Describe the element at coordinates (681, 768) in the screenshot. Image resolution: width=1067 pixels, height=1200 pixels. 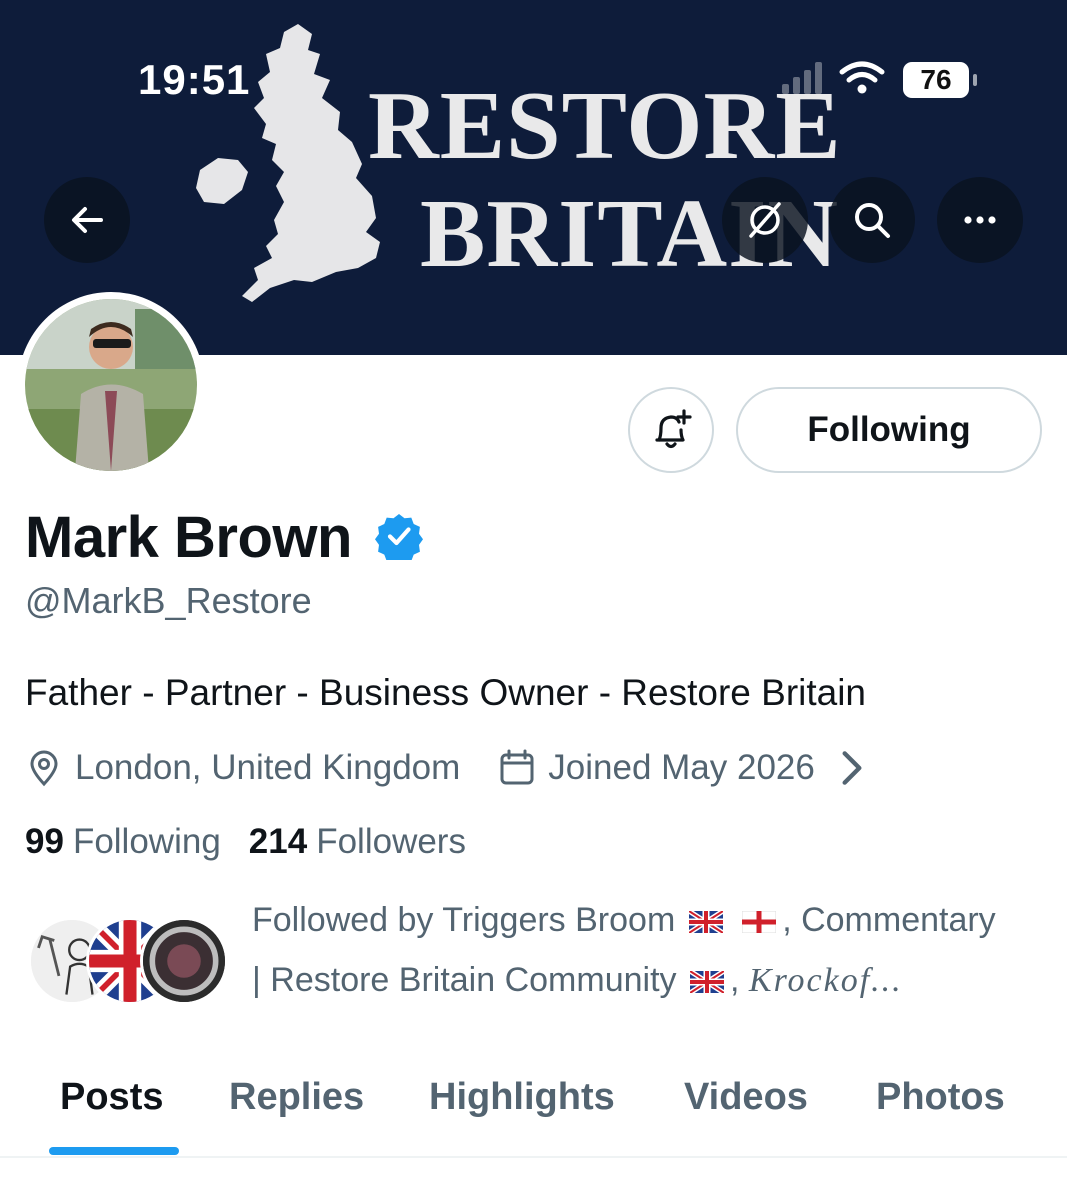
I see `profile-joined-date: Joined May 2026` at that location.